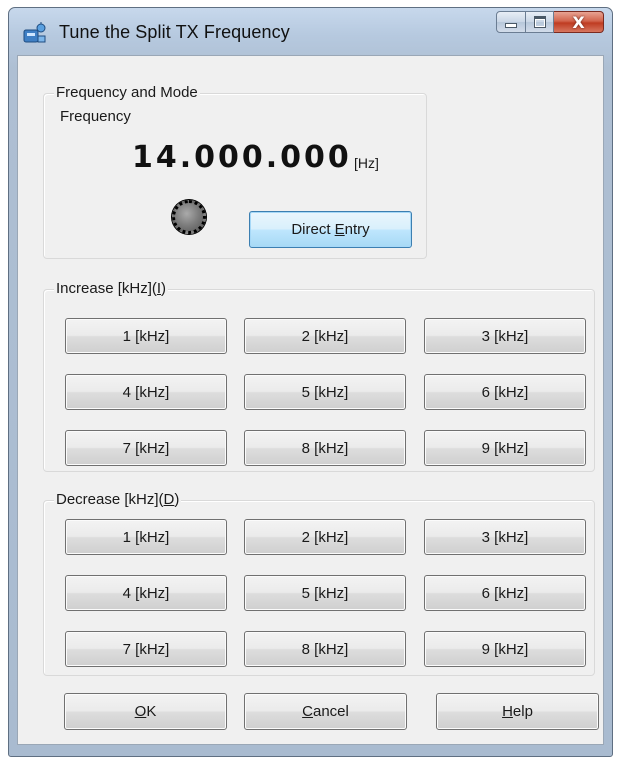  I want to click on help-button: Help, so click(517, 711).